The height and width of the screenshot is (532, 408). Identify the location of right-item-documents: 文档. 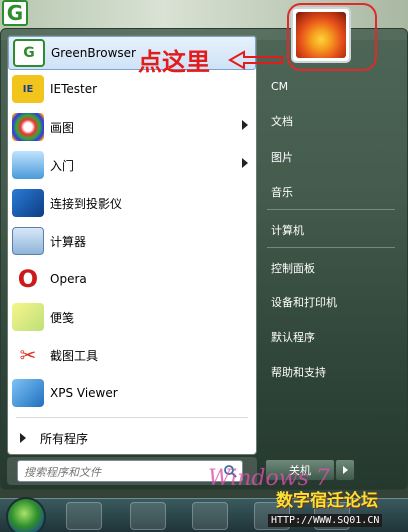
(333, 121).